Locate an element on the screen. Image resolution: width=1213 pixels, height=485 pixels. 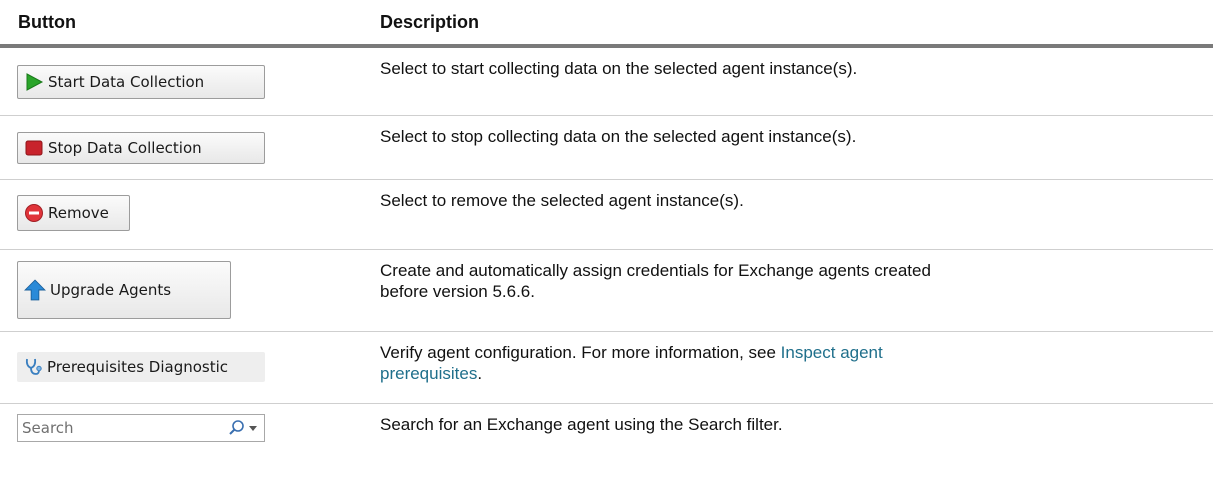
button-cell: Search is located at coordinates (185, 441).